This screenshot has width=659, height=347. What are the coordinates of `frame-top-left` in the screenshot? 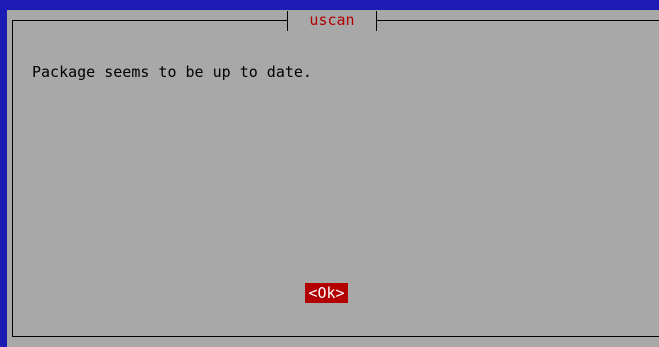 It's located at (150, 20).